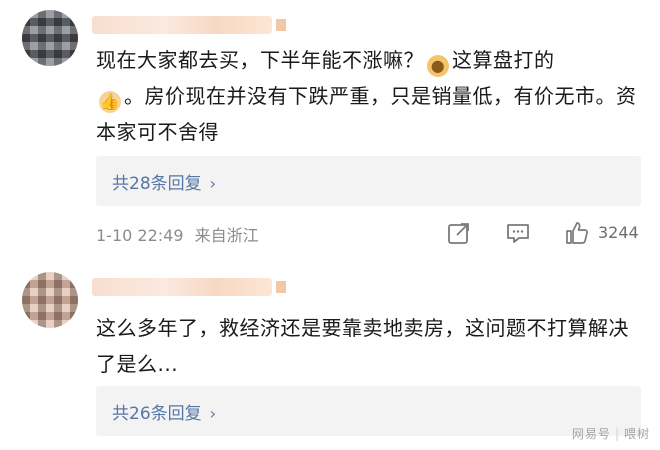 The height and width of the screenshot is (450, 660). I want to click on replies-label: 共28条回复, so click(157, 184).